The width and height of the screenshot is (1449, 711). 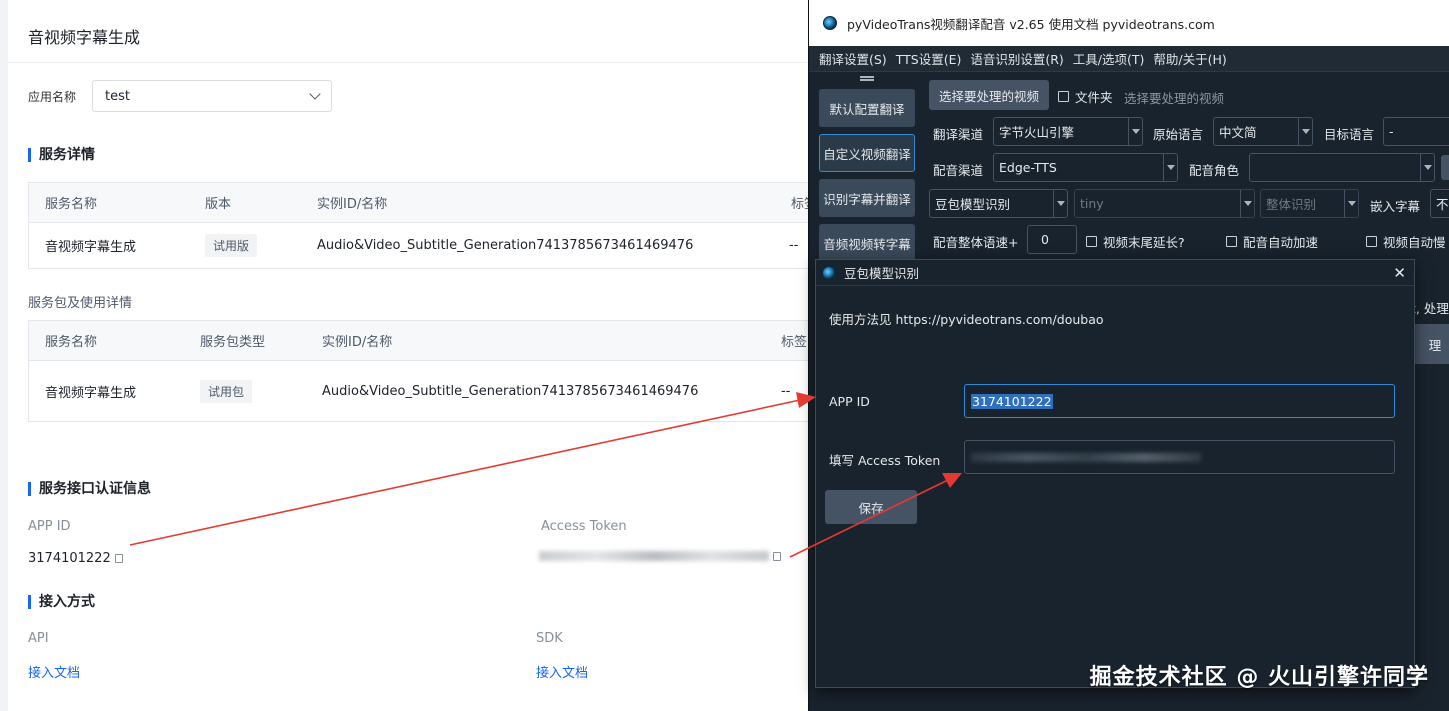 What do you see at coordinates (117, 96) in the screenshot?
I see `app-name-value: test` at bounding box center [117, 96].